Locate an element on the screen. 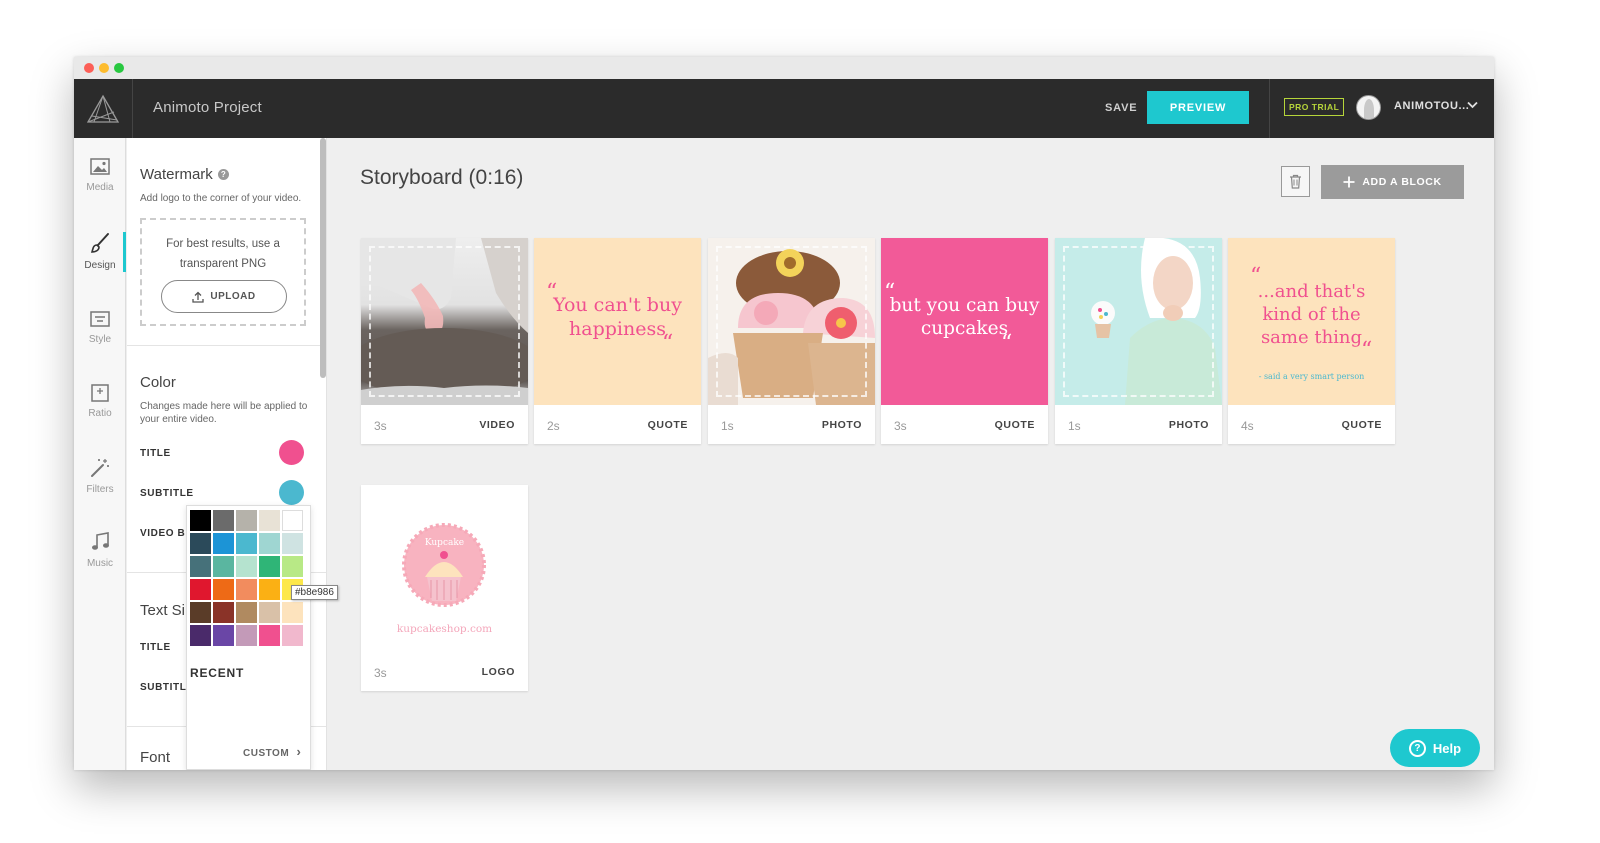  block-type: PHOTO is located at coordinates (1188, 425).